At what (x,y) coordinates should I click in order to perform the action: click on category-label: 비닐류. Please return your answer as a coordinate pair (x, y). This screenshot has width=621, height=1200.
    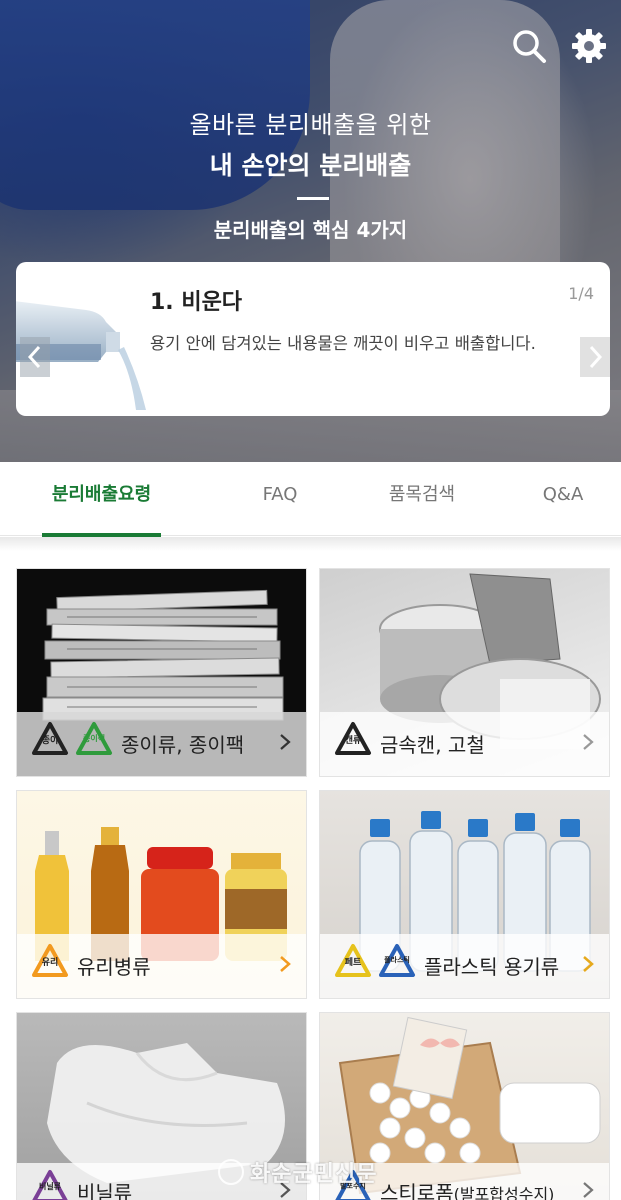
    Looking at the image, I should click on (105, 1190).